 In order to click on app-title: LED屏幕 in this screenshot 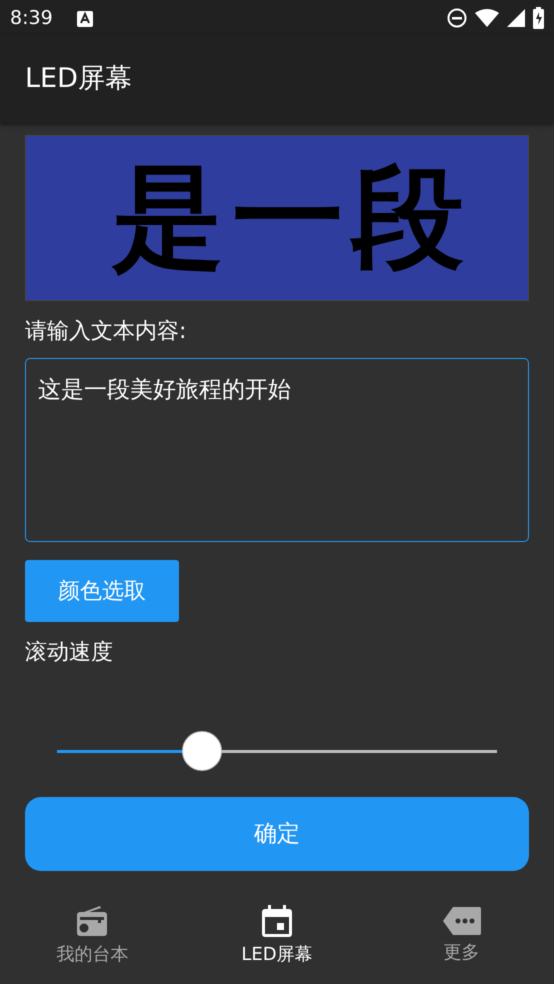, I will do `click(78, 79)`.